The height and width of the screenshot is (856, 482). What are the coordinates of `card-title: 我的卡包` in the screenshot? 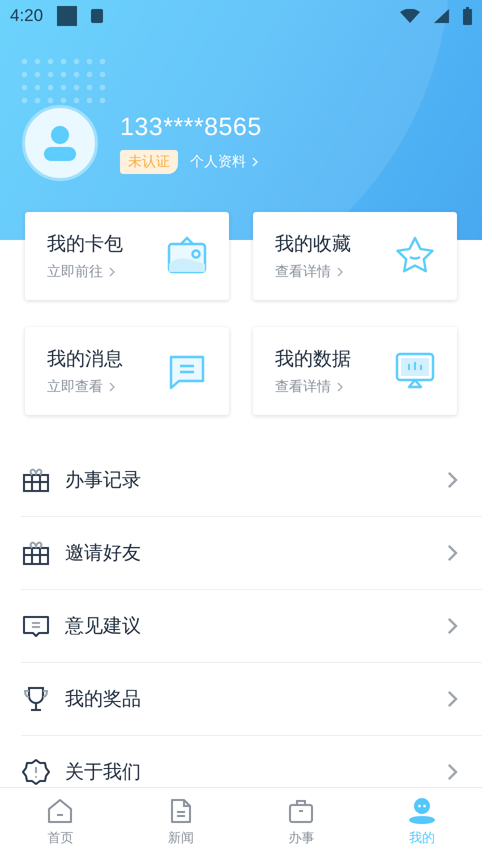 It's located at (85, 244).